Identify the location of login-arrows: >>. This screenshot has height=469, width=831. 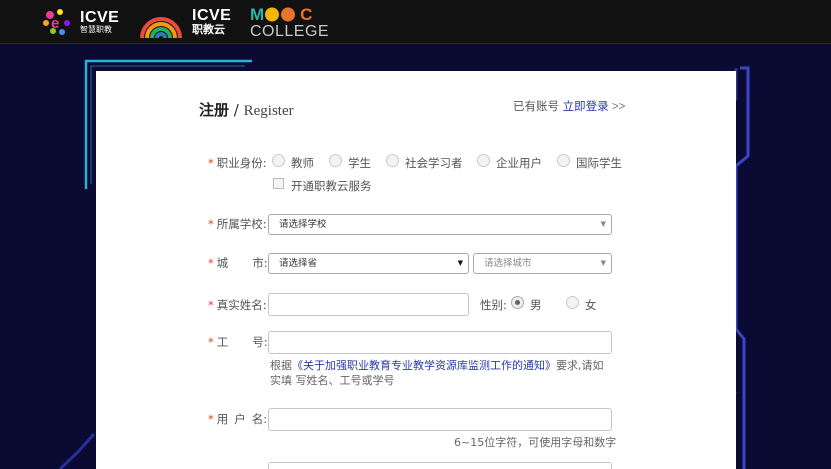
(617, 107).